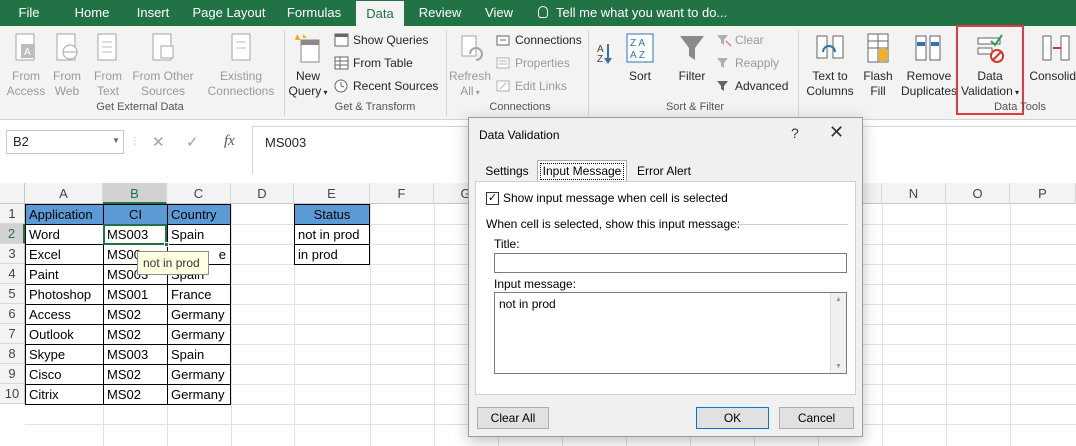 The height and width of the screenshot is (446, 1076). Describe the element at coordinates (533, 63) in the screenshot. I see `properties-button: Properties` at that location.